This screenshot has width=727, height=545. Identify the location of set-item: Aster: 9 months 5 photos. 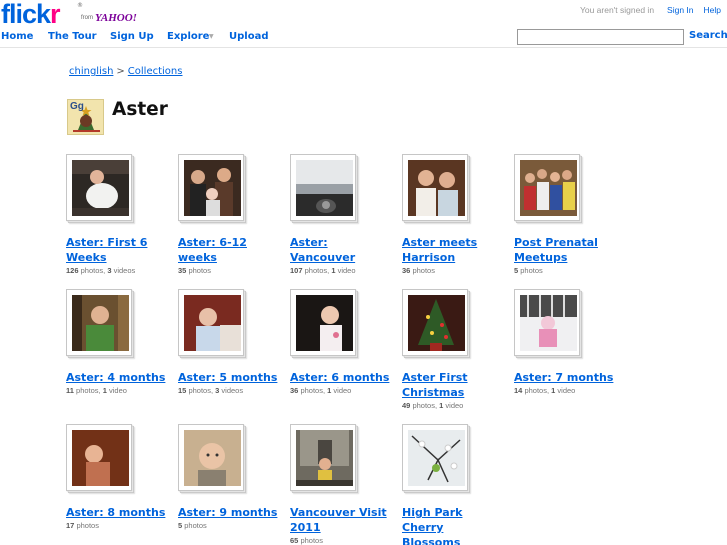
(228, 477).